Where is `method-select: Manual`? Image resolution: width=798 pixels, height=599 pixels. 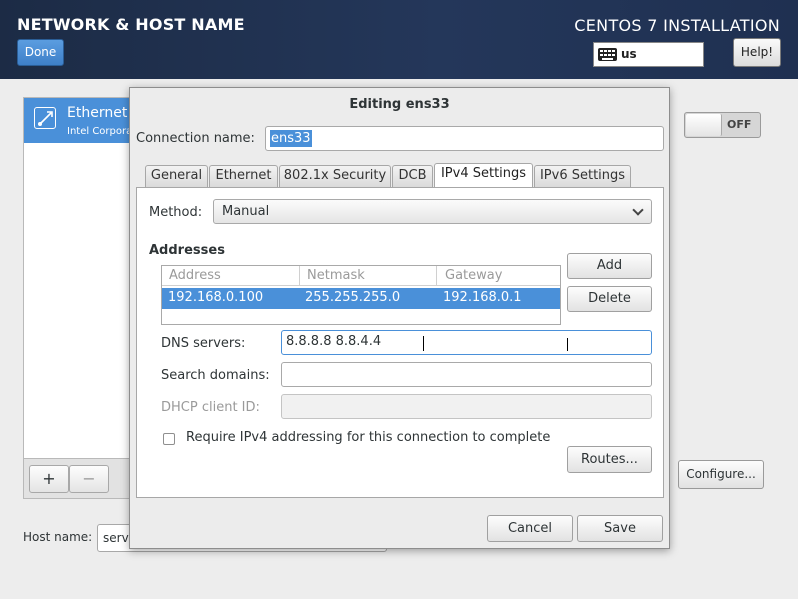
method-select: Manual is located at coordinates (432, 211).